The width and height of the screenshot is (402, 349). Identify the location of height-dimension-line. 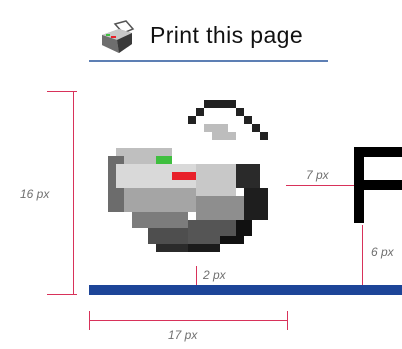
(73, 193).